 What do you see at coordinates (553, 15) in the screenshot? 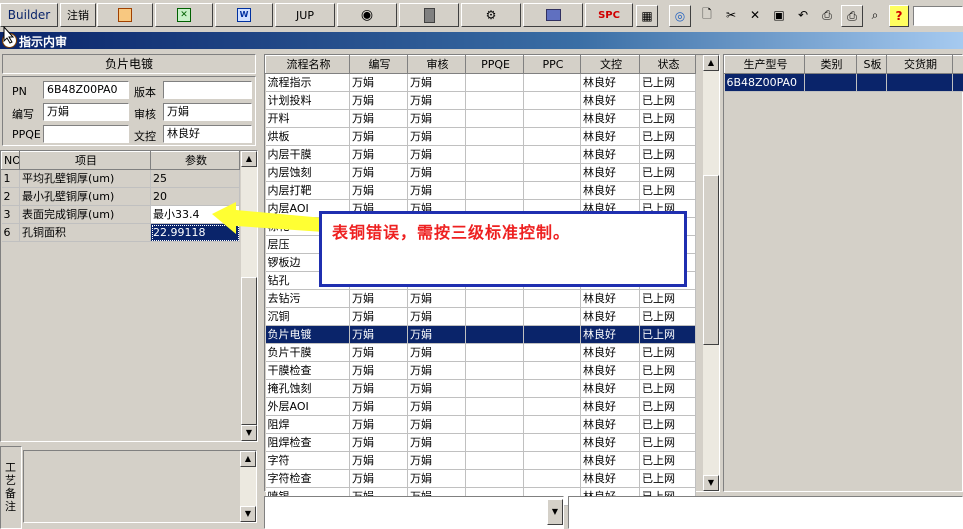
I see `computer-button` at bounding box center [553, 15].